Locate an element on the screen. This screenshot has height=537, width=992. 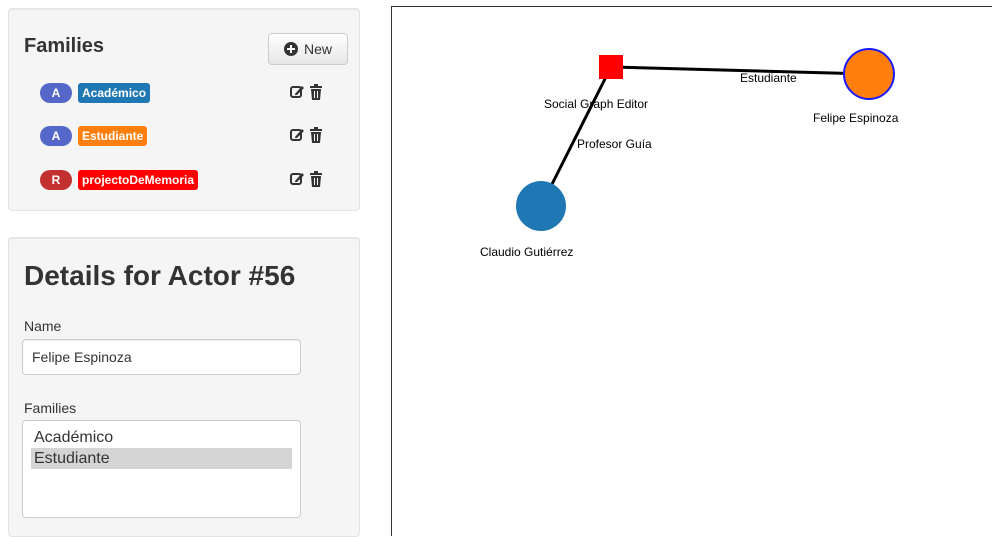
new-button-label: New is located at coordinates (317, 49).